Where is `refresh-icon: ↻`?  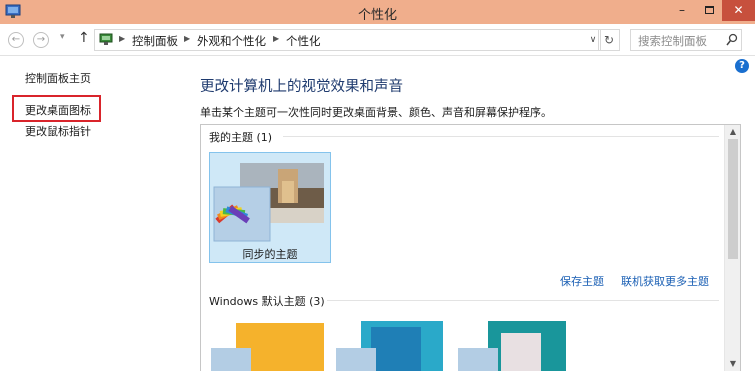 refresh-icon: ↻ is located at coordinates (609, 40).